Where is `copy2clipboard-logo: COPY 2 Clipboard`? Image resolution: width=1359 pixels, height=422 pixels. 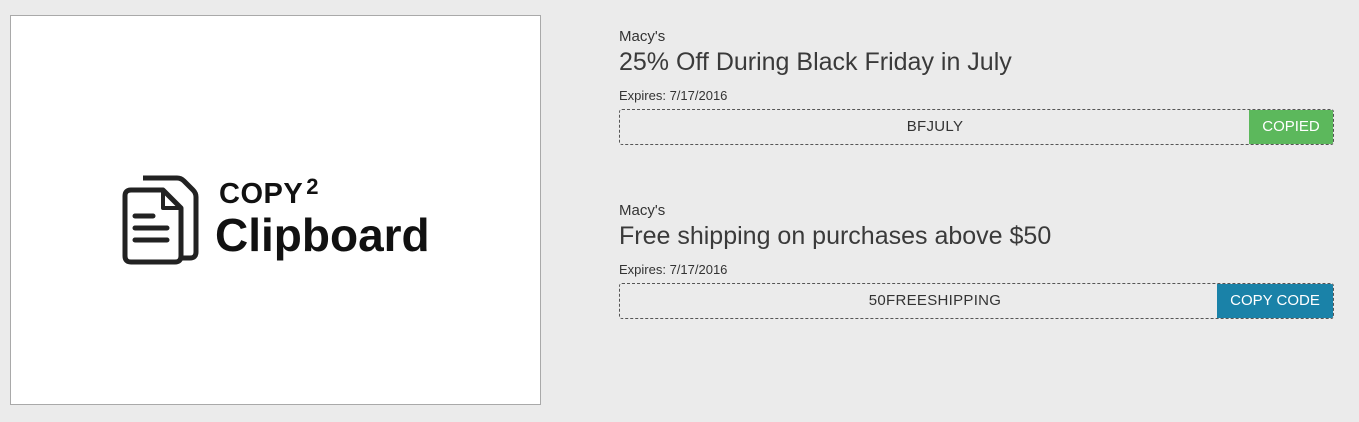
copy2clipboard-logo: COPY 2 Clipboard is located at coordinates (279, 221).